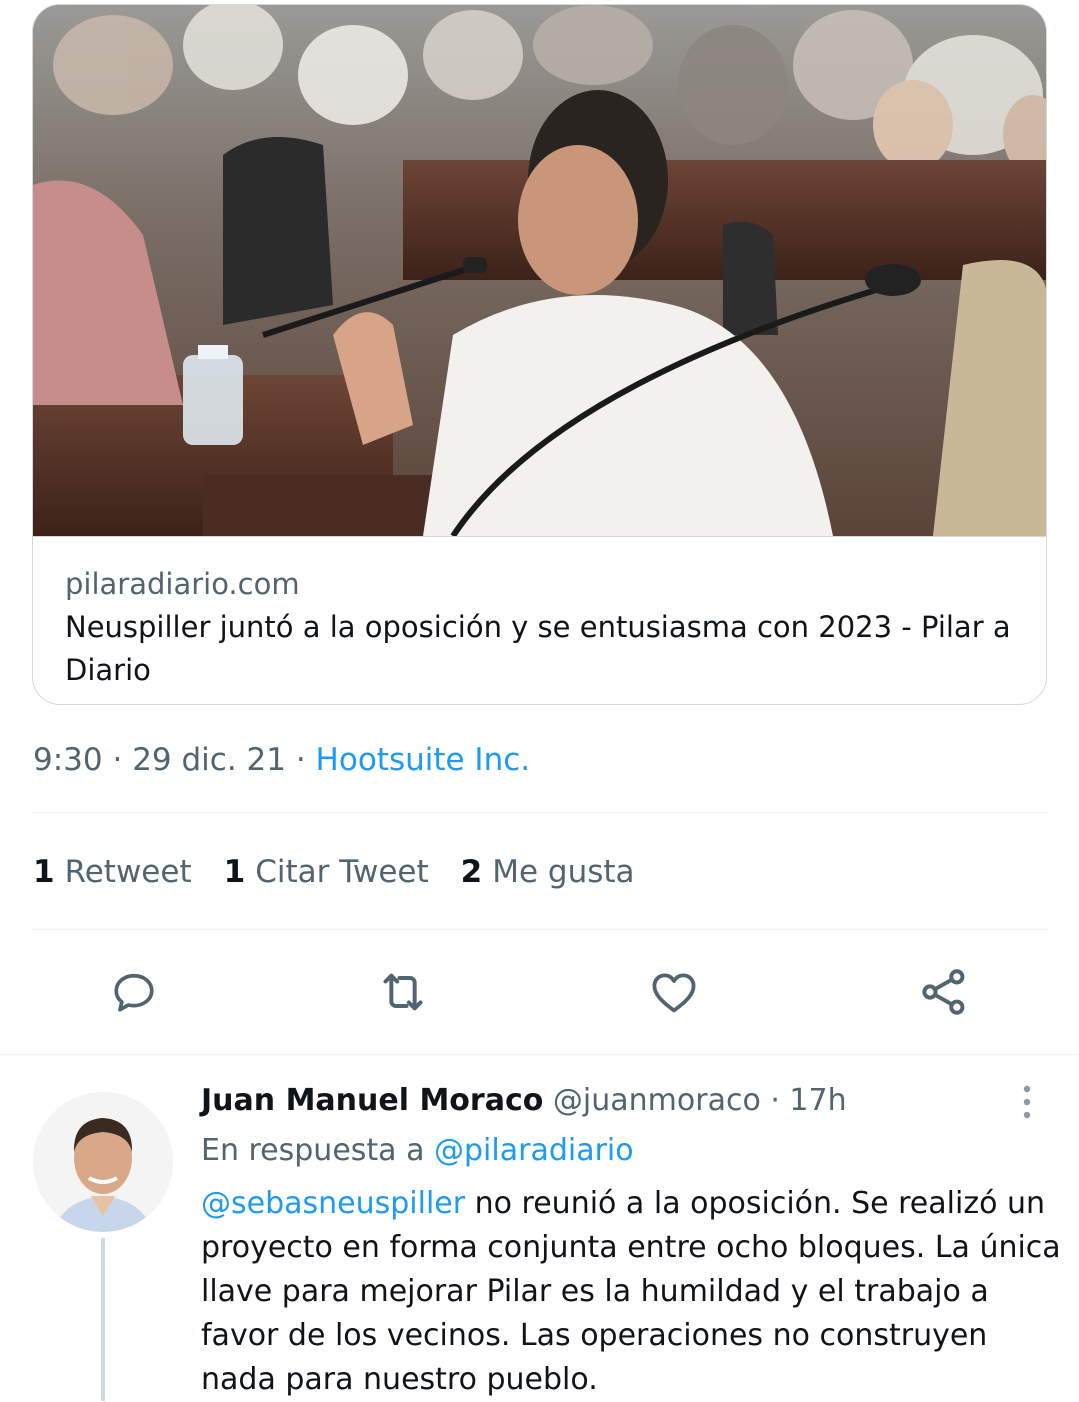 This screenshot has width=1079, height=1402. What do you see at coordinates (539, 992) in the screenshot?
I see `action-bar` at bounding box center [539, 992].